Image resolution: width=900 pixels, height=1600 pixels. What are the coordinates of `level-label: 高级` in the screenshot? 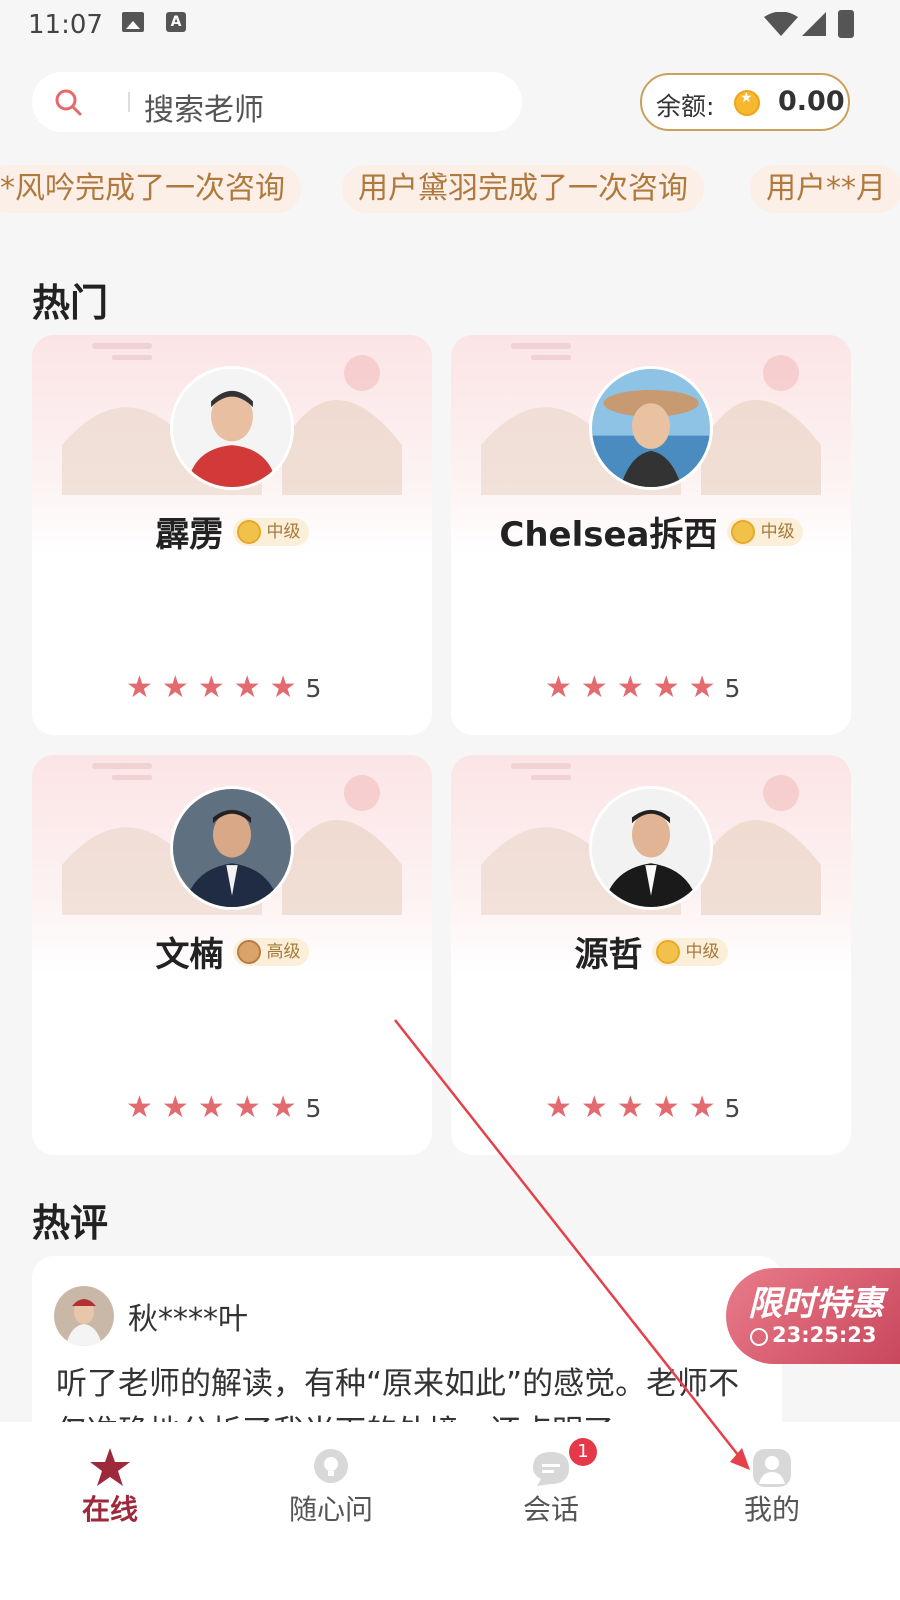 It's located at (283, 951).